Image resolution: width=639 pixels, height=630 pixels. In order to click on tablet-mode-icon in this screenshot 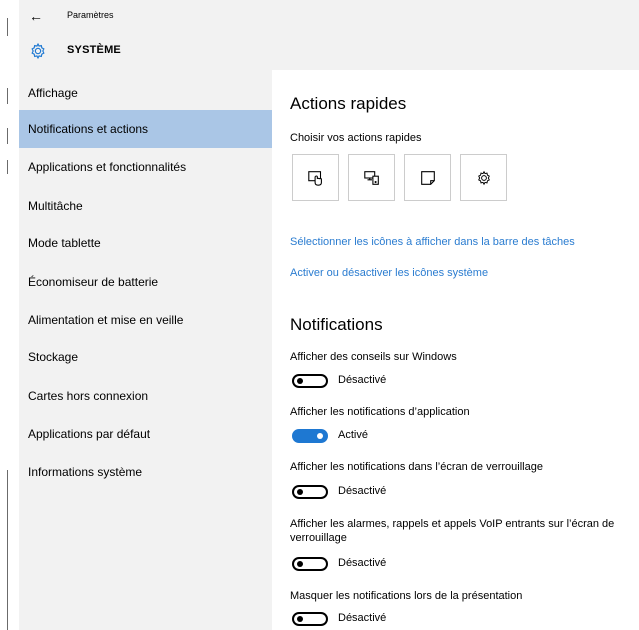, I will do `click(314, 178)`.